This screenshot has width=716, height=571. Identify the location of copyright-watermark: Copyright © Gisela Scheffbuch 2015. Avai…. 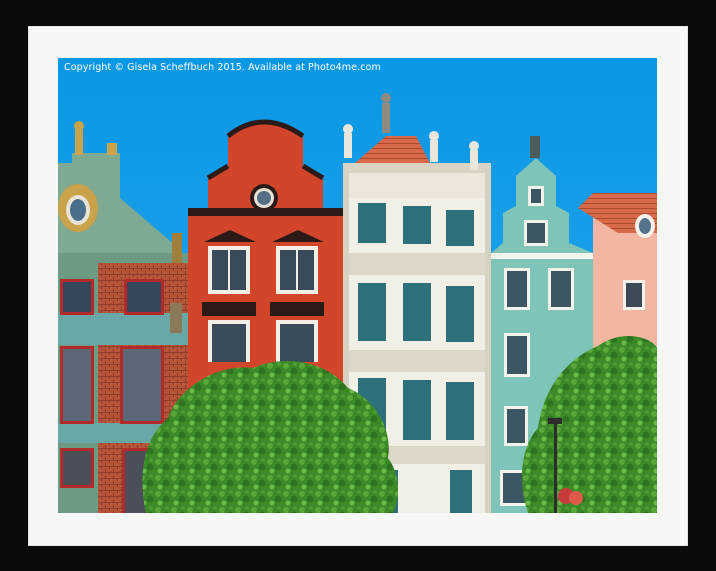
(222, 67).